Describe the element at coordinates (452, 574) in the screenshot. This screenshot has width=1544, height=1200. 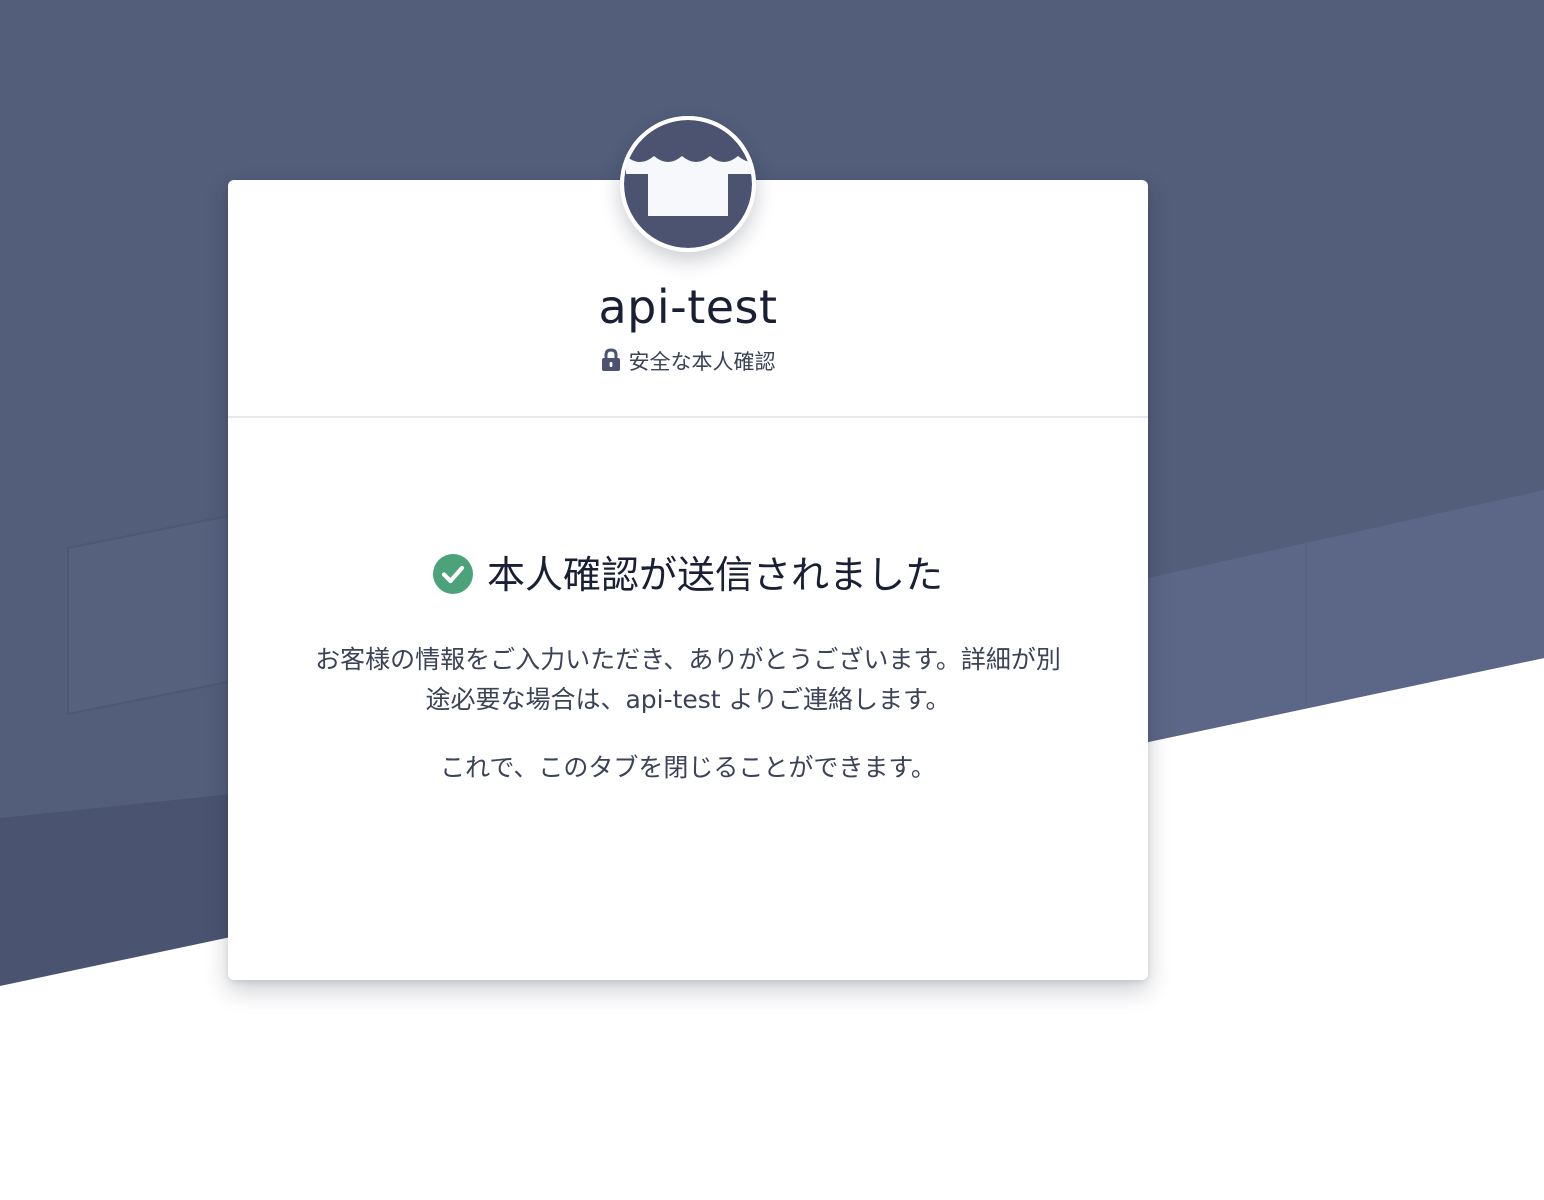
I see `check-circle-icon` at that location.